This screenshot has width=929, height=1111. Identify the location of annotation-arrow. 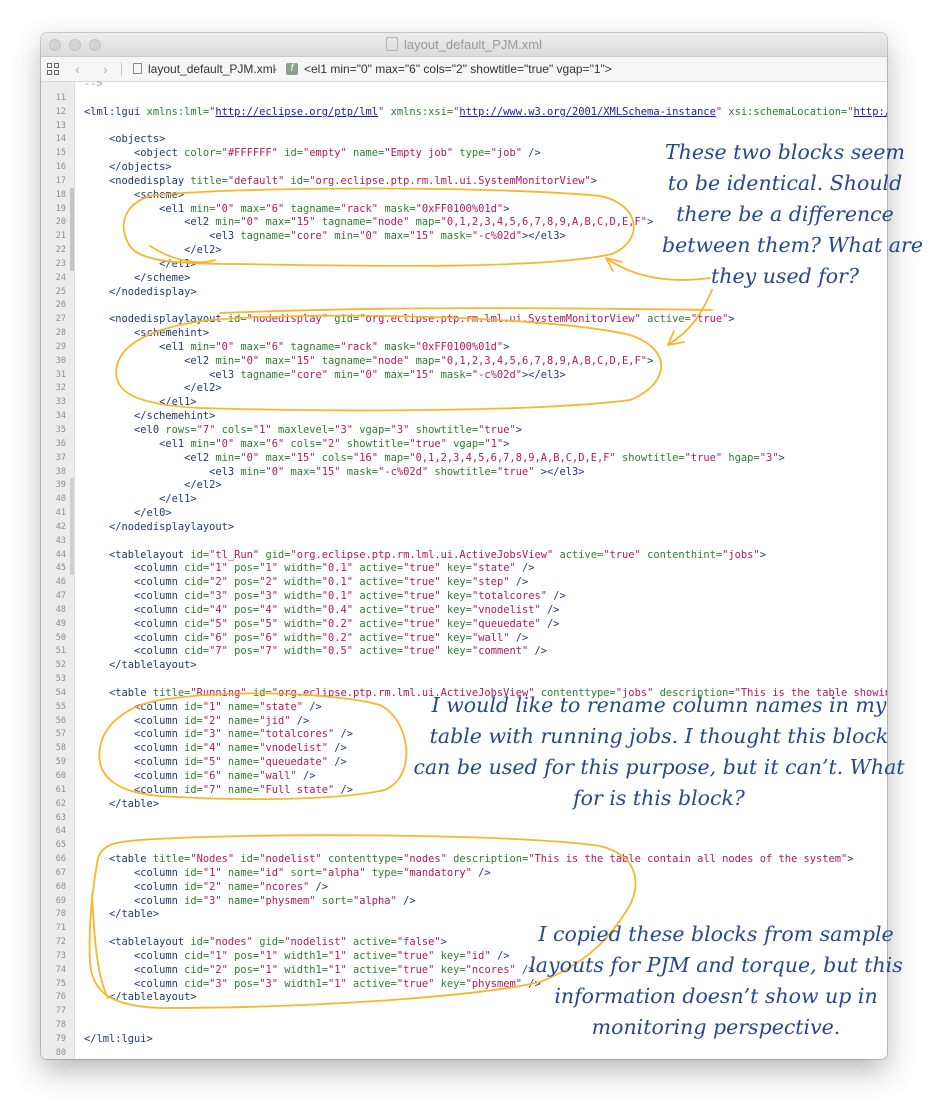
(690, 317).